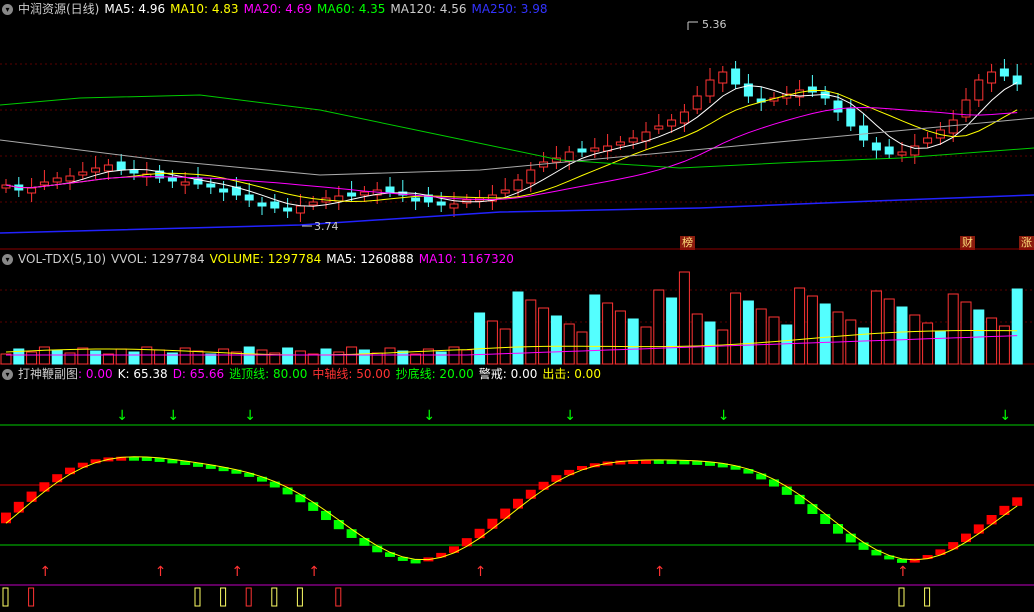 Image resolution: width=1034 pixels, height=612 pixels. I want to click on low-price-label: 3.74, so click(326, 226).